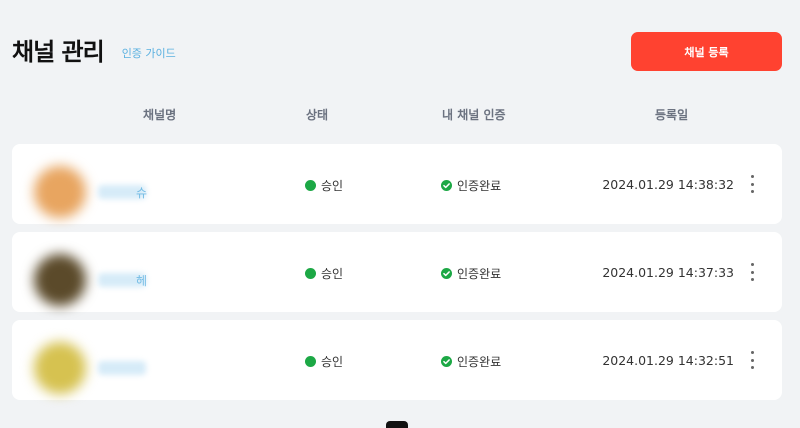 This screenshot has height=428, width=800. Describe the element at coordinates (397, 424) in the screenshot. I see `pagination-button` at that location.